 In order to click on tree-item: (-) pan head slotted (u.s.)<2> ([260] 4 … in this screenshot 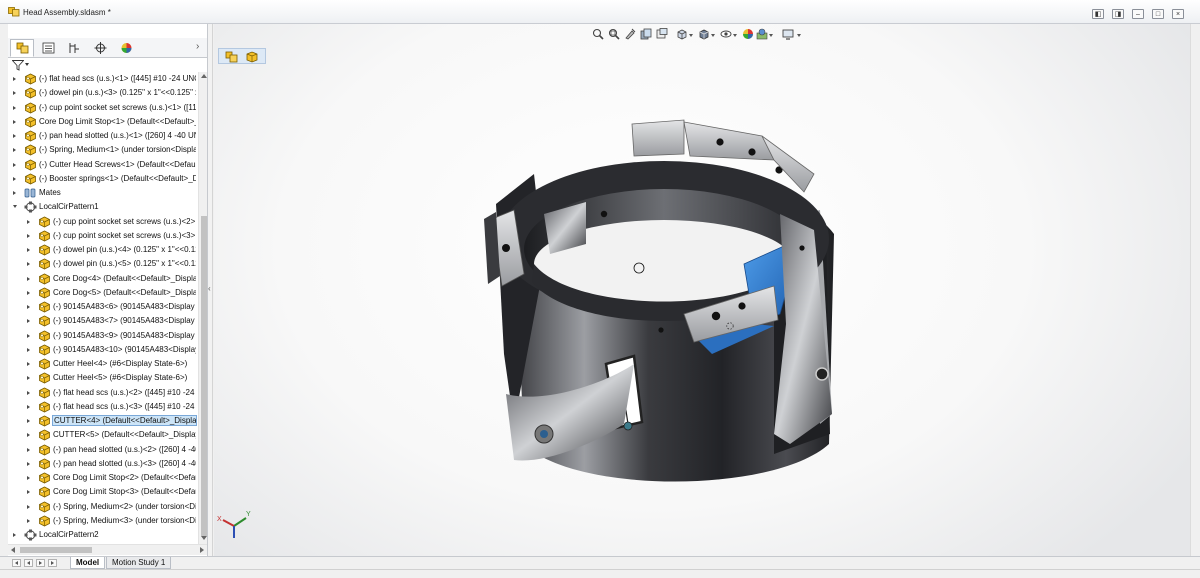, I will do `click(103, 450)`.